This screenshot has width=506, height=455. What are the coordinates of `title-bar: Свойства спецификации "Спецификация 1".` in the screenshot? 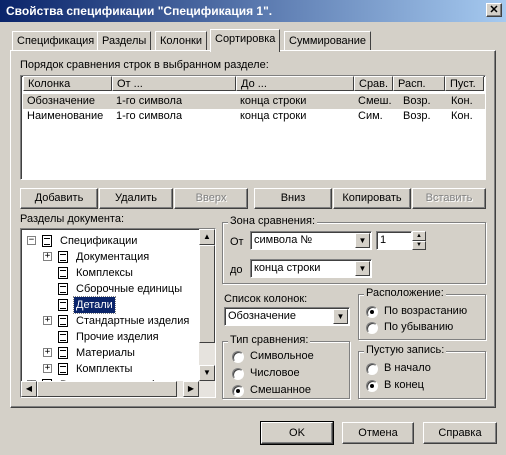 It's located at (253, 11).